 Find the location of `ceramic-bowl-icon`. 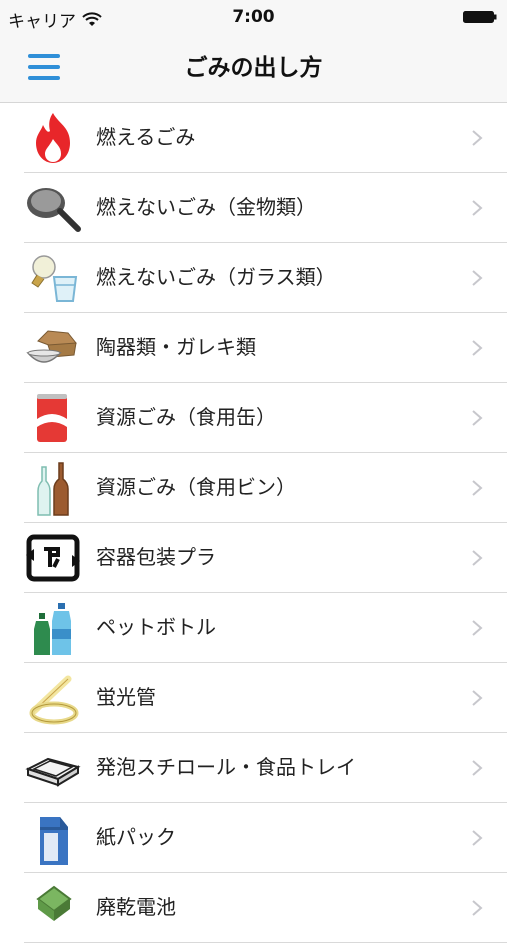

ceramic-bowl-icon is located at coordinates (51, 346).